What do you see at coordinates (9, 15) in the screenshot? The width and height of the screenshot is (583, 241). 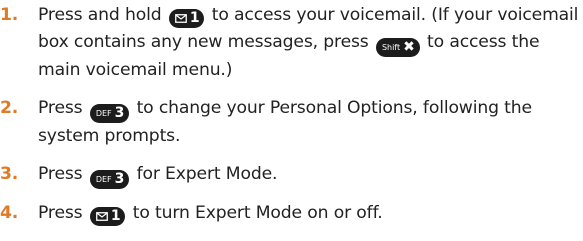 I see `step-number: 1.` at bounding box center [9, 15].